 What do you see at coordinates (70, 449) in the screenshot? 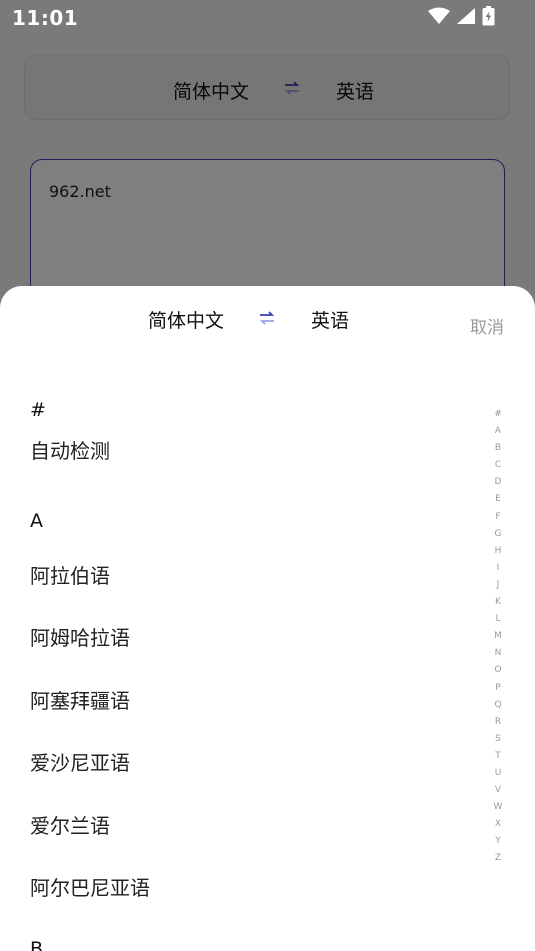
I see `language-item: 自动检测` at bounding box center [70, 449].